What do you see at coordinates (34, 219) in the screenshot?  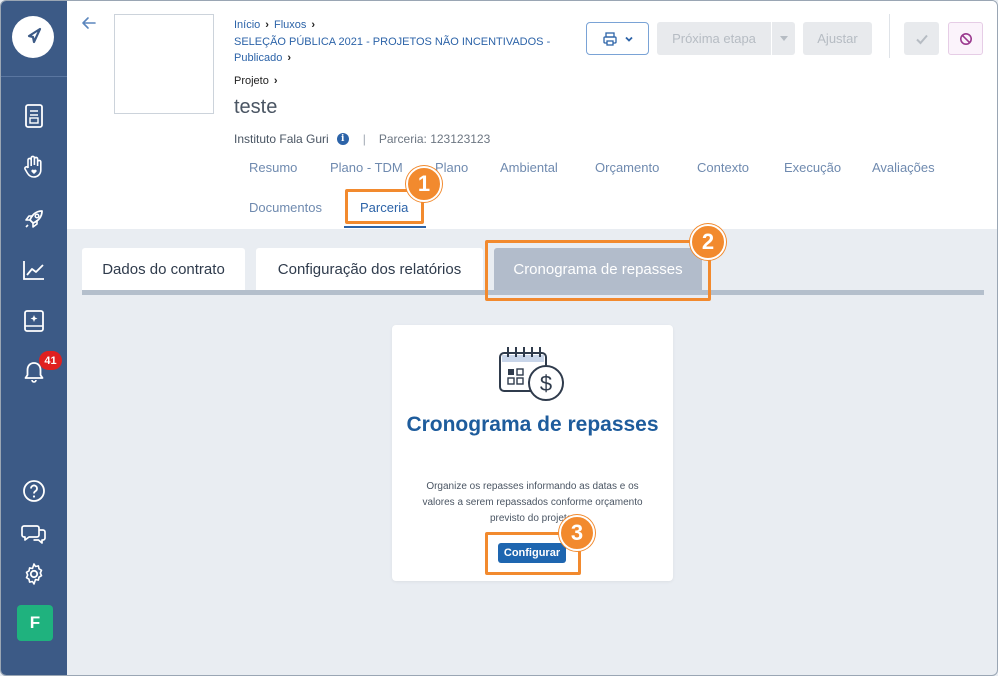 I see `rocket-icon` at bounding box center [34, 219].